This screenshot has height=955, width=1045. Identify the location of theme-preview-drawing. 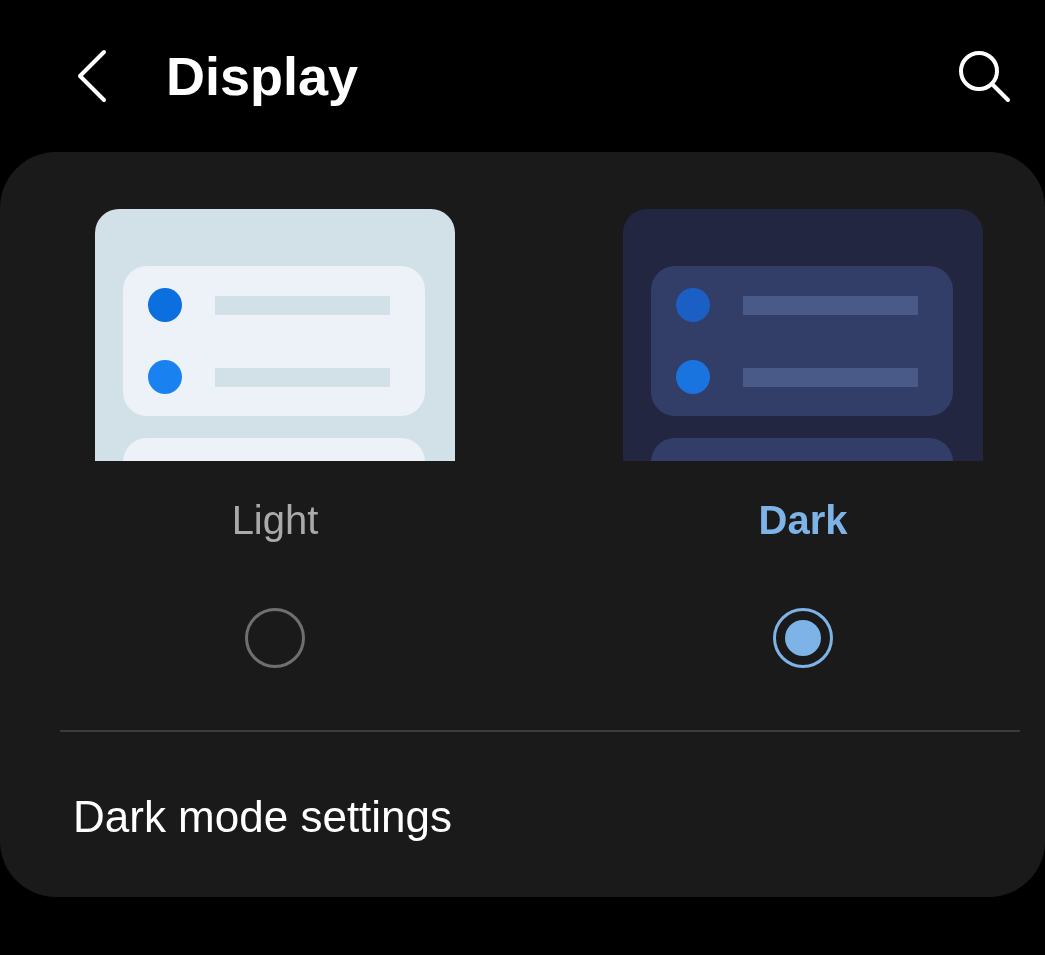
(275, 335).